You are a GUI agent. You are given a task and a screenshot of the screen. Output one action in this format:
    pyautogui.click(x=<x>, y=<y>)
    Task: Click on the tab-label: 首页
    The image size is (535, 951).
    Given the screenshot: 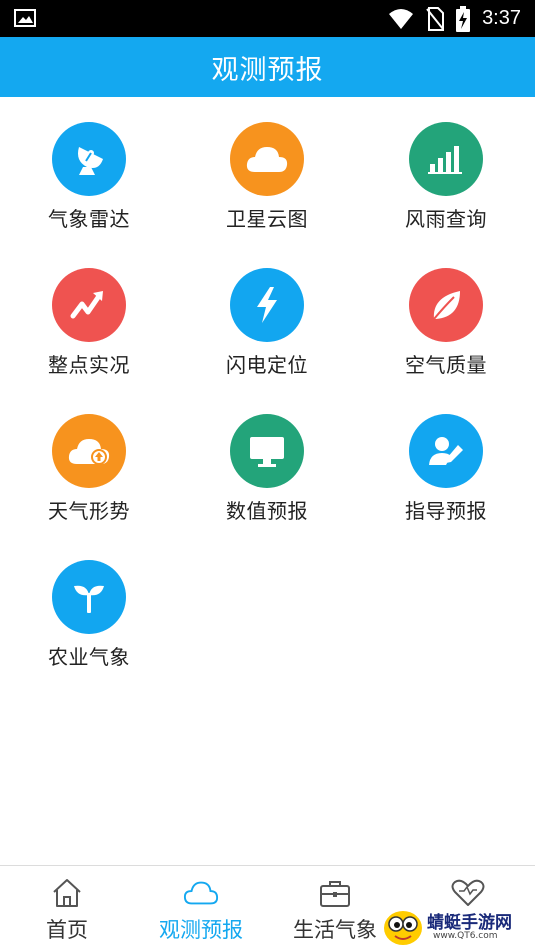 What is the action you would take?
    pyautogui.click(x=67, y=930)
    